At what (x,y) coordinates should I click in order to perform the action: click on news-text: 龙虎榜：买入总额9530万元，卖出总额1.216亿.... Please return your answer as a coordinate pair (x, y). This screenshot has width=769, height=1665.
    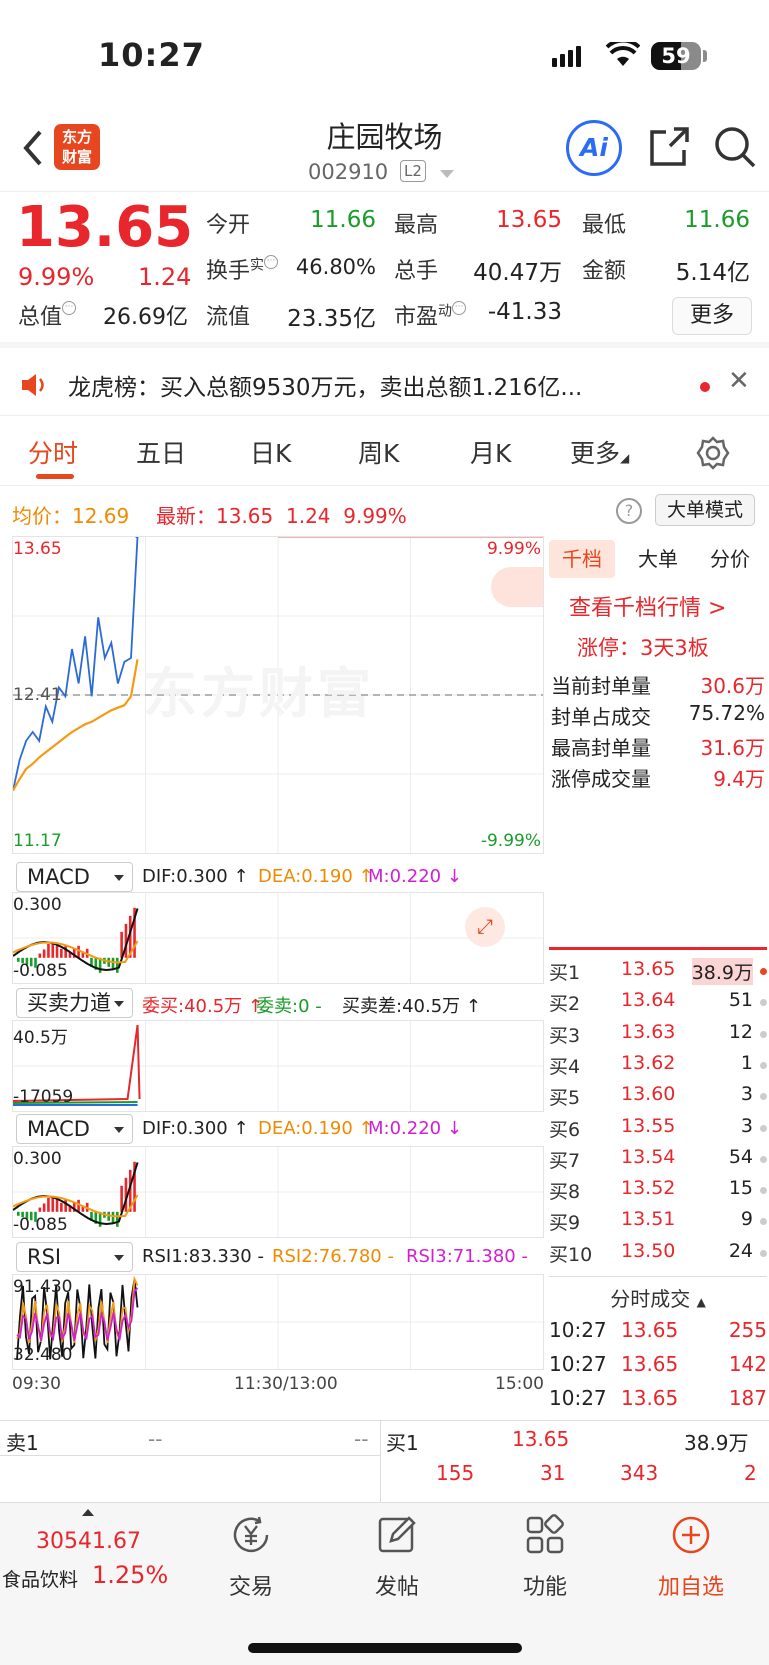
    Looking at the image, I should click on (325, 388).